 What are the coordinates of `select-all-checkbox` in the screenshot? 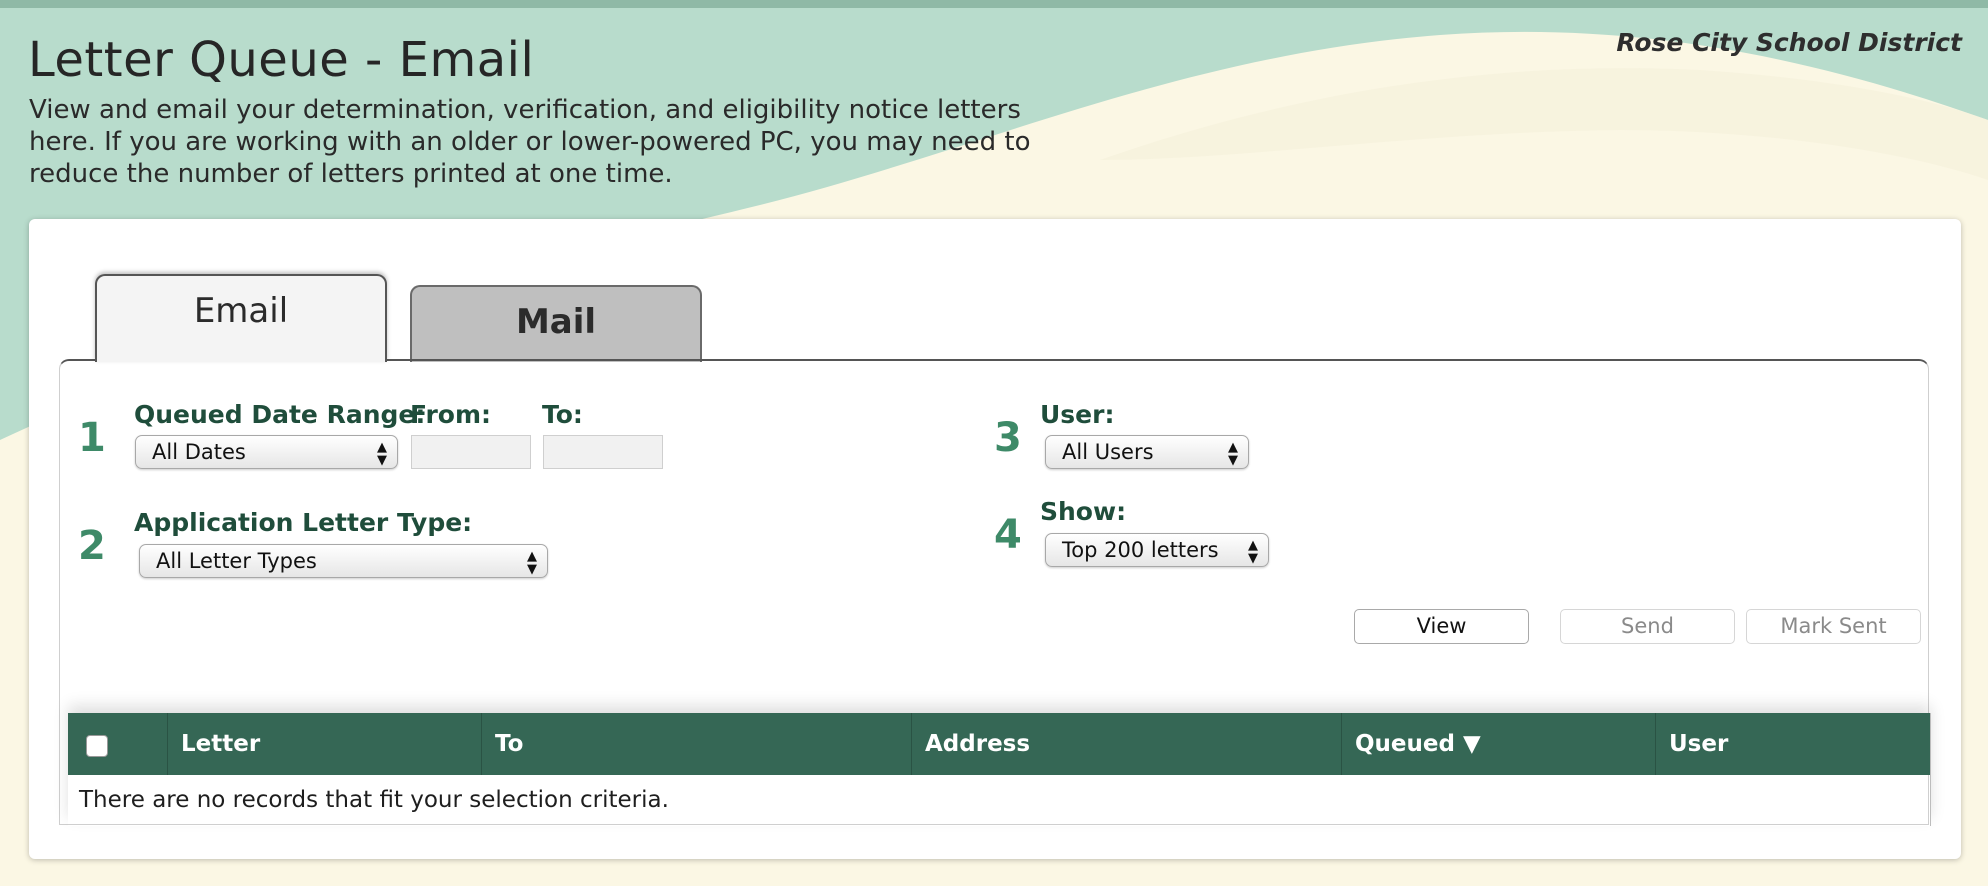 It's located at (97, 746).